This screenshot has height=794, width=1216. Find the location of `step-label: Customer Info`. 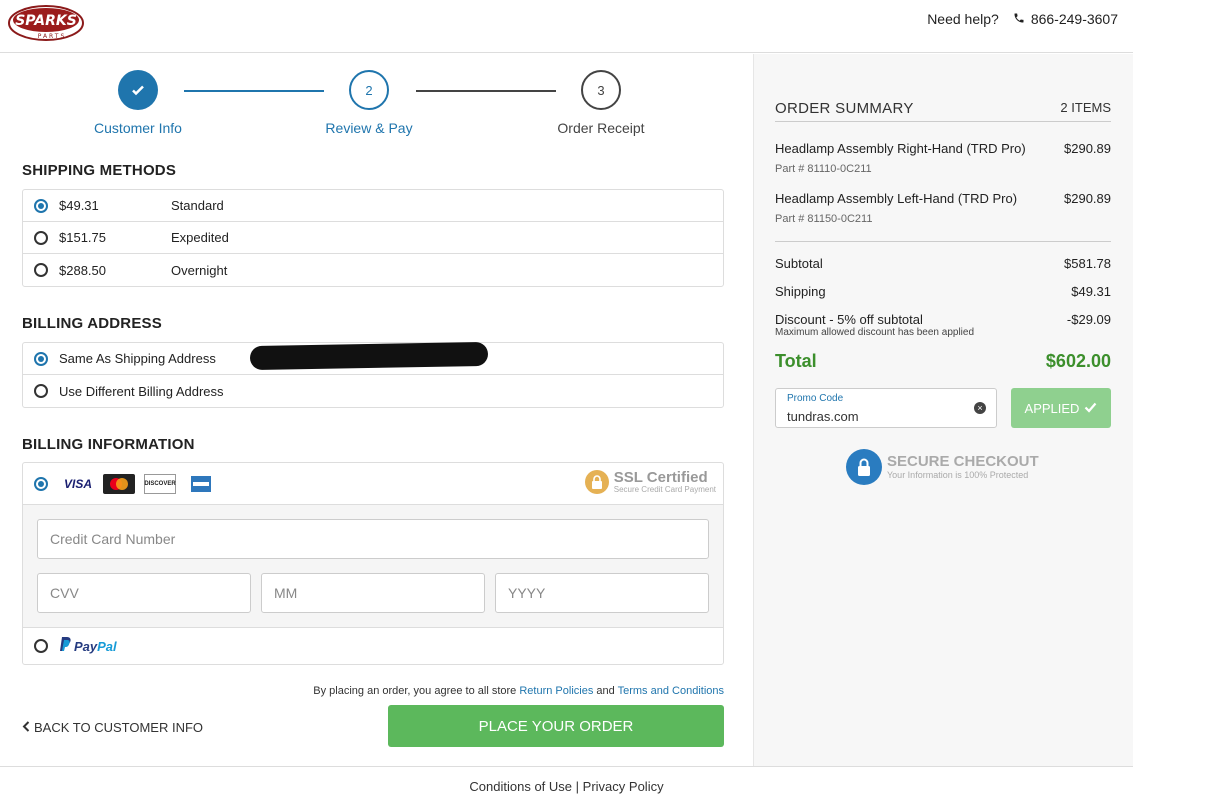

step-label: Customer Info is located at coordinates (138, 128).